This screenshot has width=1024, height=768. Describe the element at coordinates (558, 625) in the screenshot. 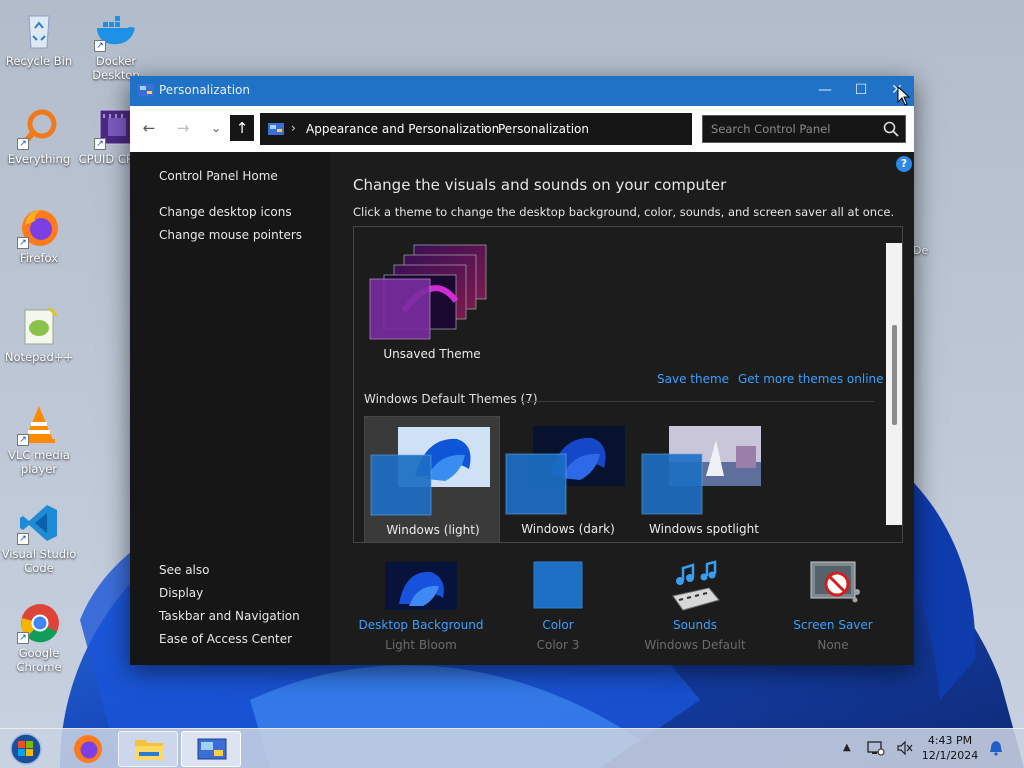

I see `tile-label: Color` at that location.